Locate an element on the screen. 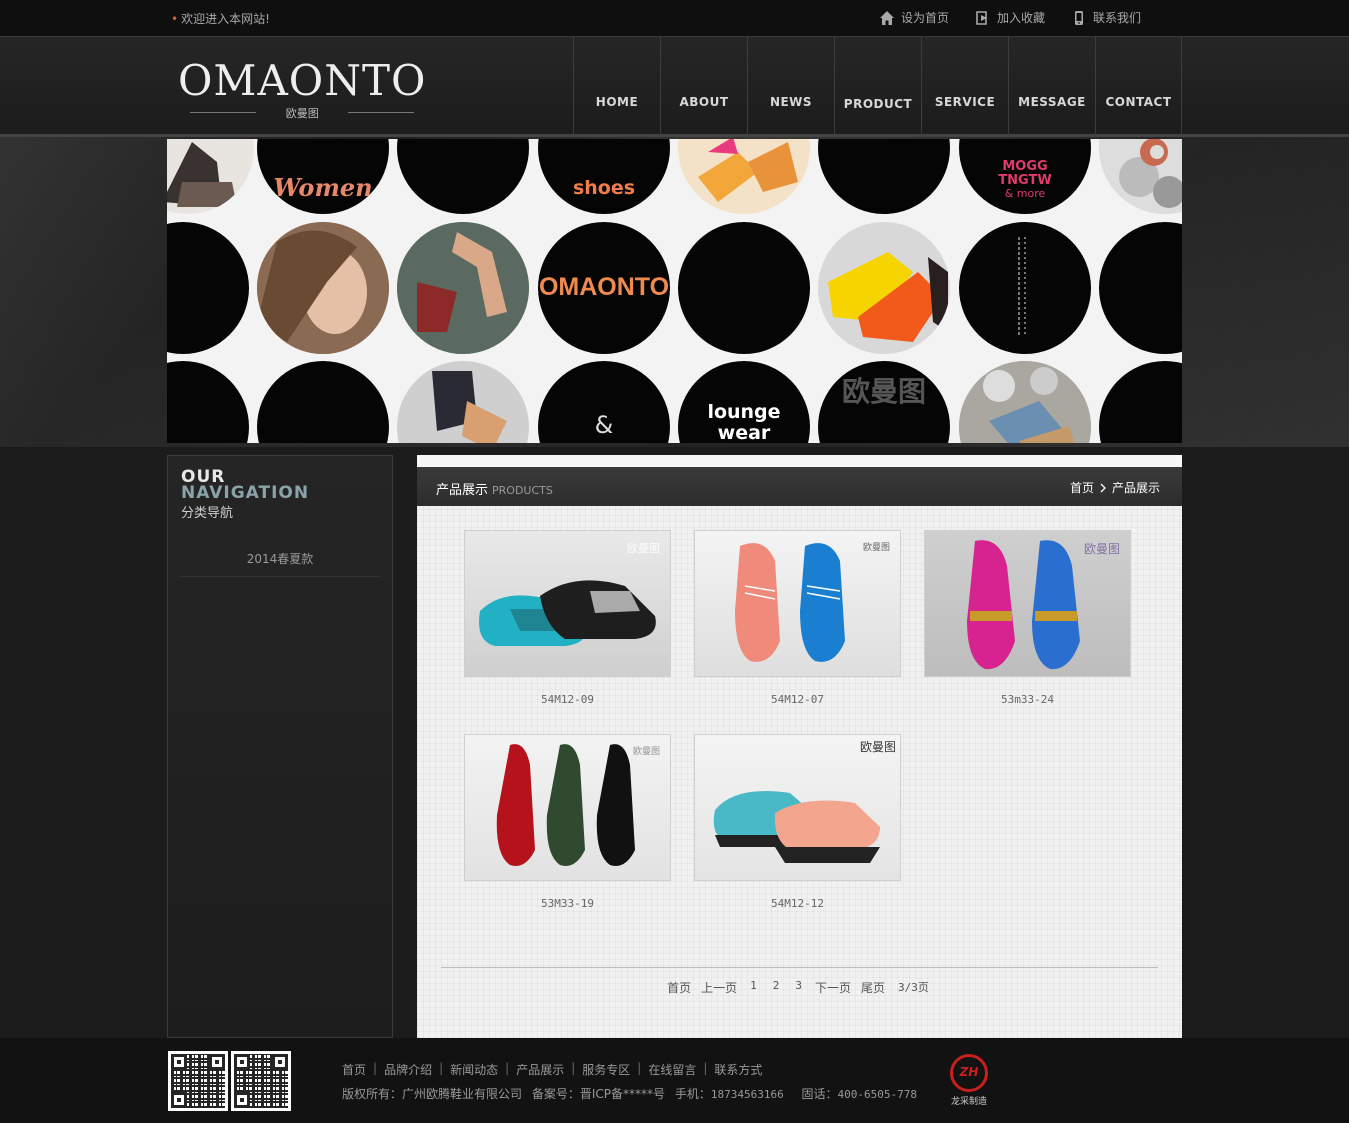  phone-label: 手机： is located at coordinates (692, 1094).